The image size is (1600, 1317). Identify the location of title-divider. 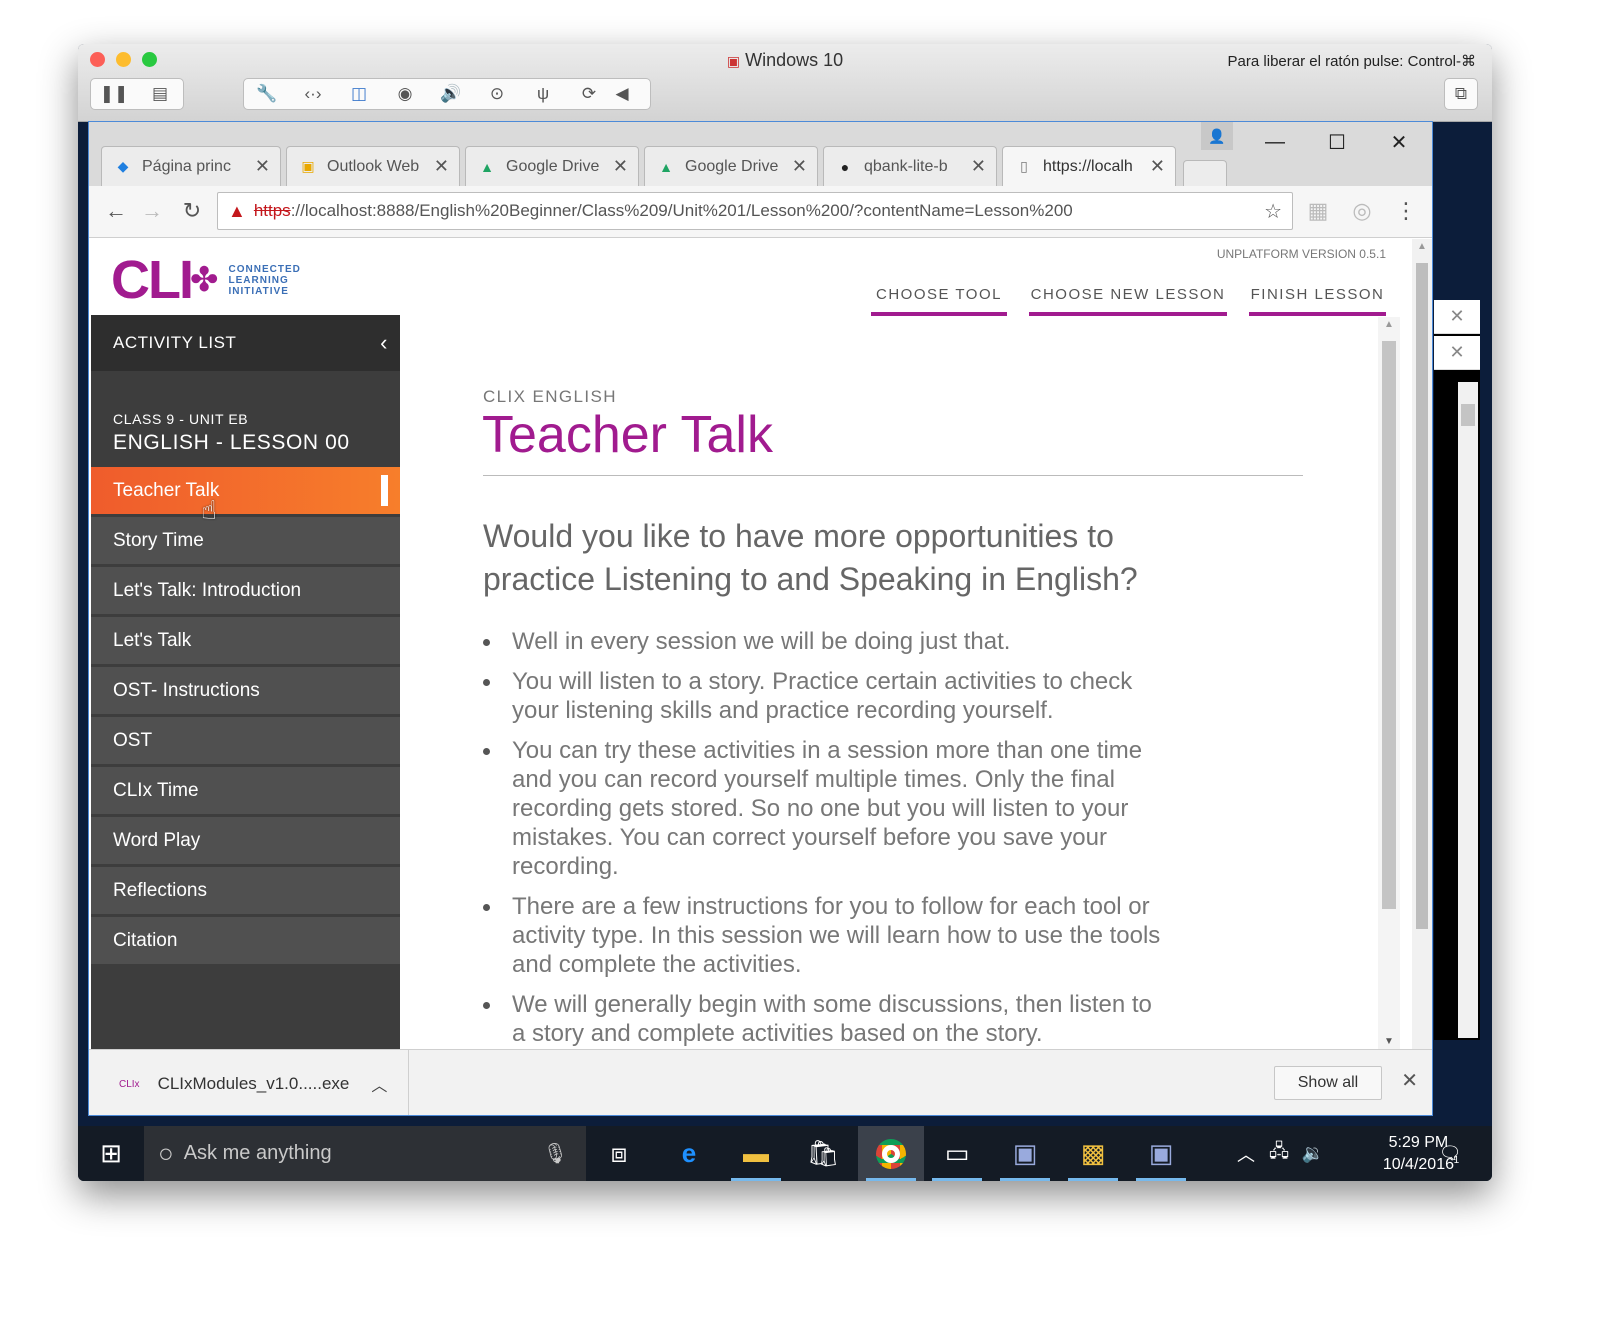
(893, 475).